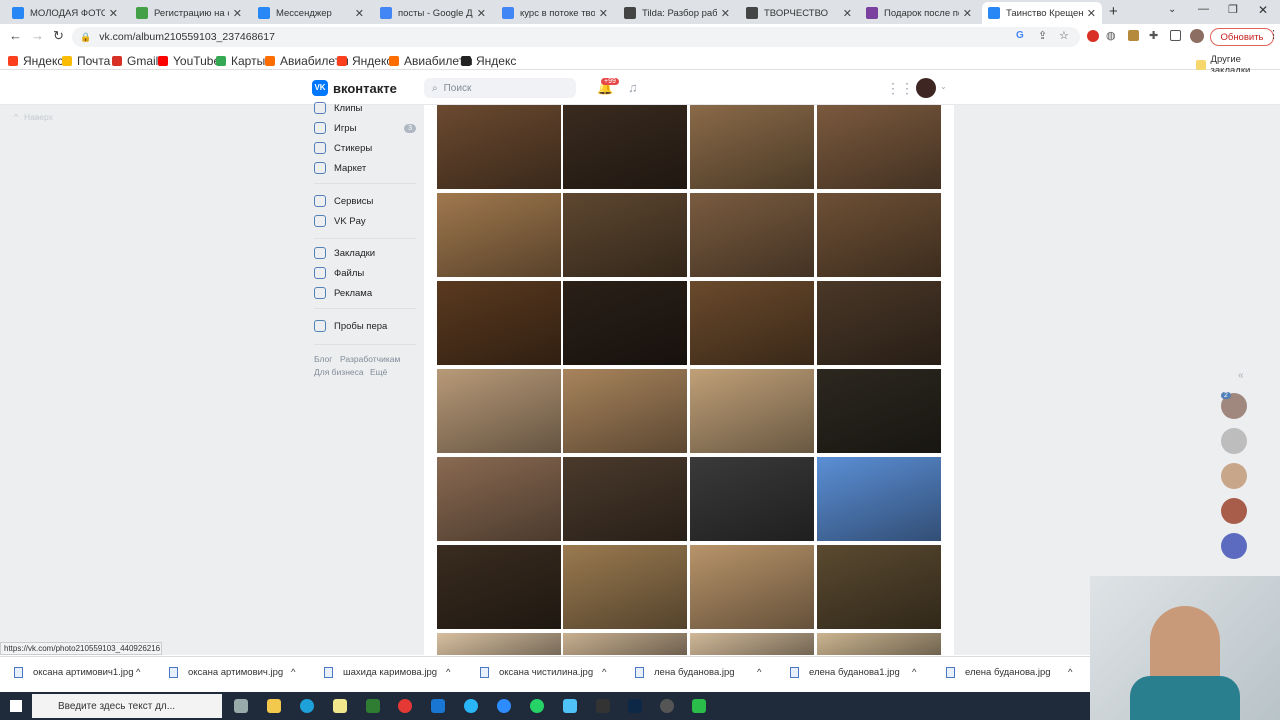 Image resolution: width=1280 pixels, height=720 pixels. Describe the element at coordinates (677, 13) in the screenshot. I see `browser-tab: Tilda: Разбор работ ✕` at that location.